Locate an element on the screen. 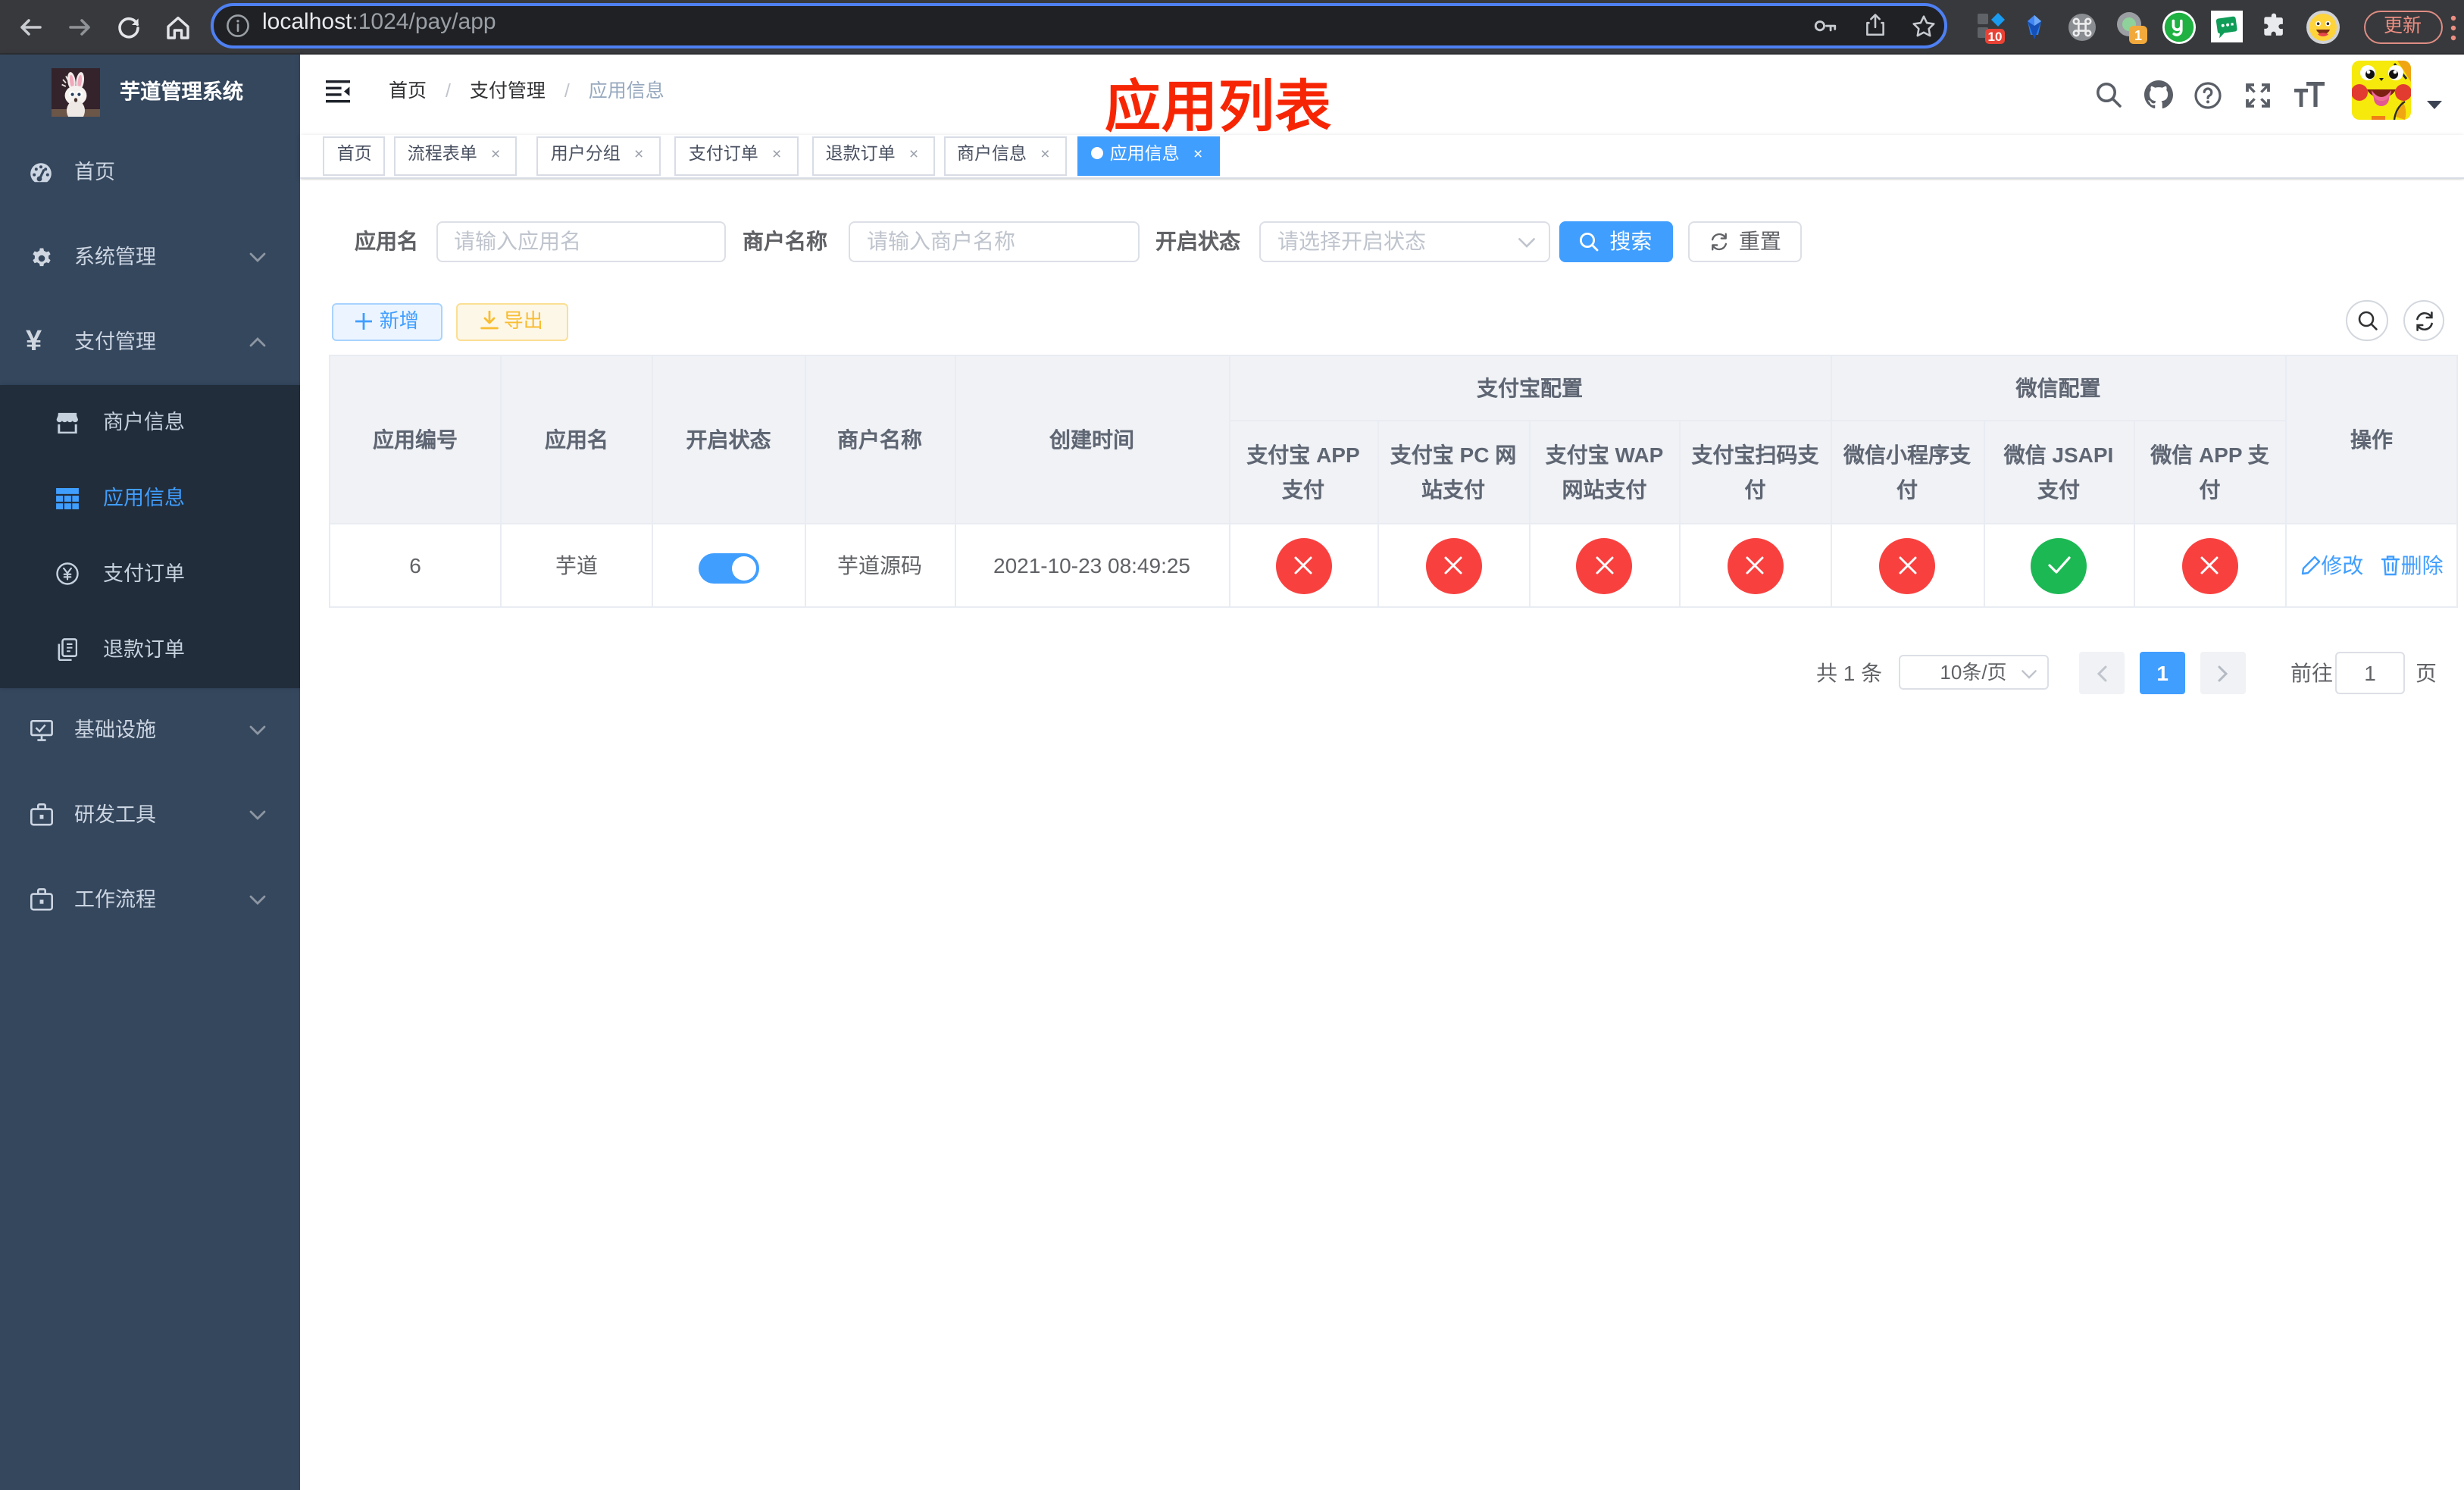 The width and height of the screenshot is (2464, 1490). svg-text: 10 is located at coordinates (1995, 37).